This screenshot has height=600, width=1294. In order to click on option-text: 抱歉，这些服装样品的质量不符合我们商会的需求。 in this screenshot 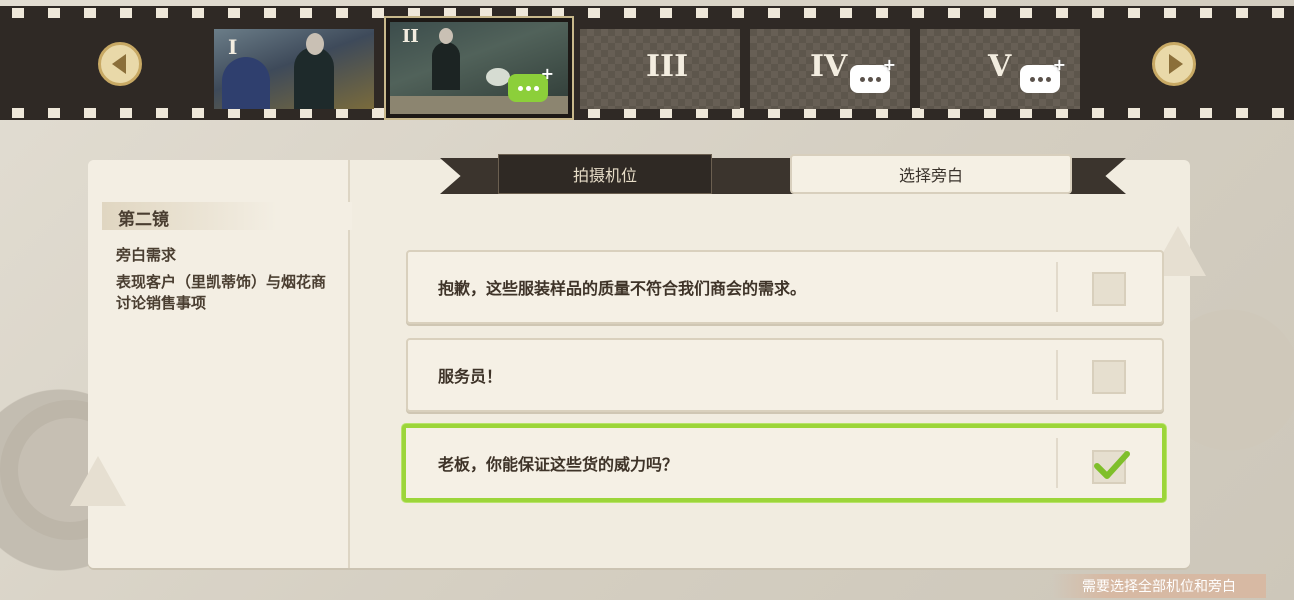, I will do `click(622, 288)`.